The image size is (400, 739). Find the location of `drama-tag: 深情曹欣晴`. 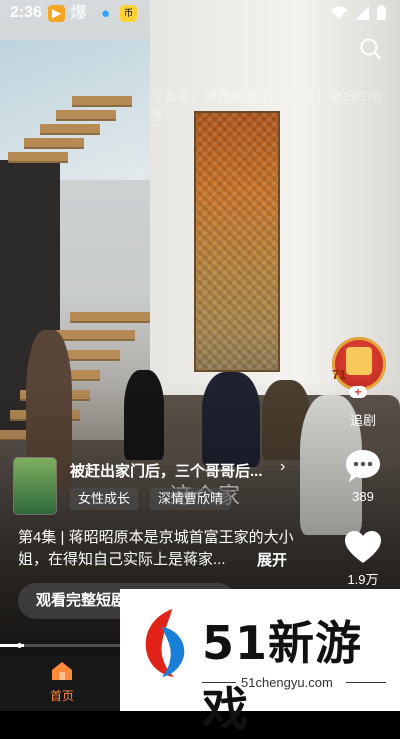

drama-tag: 深情曹欣晴 is located at coordinates (191, 499).